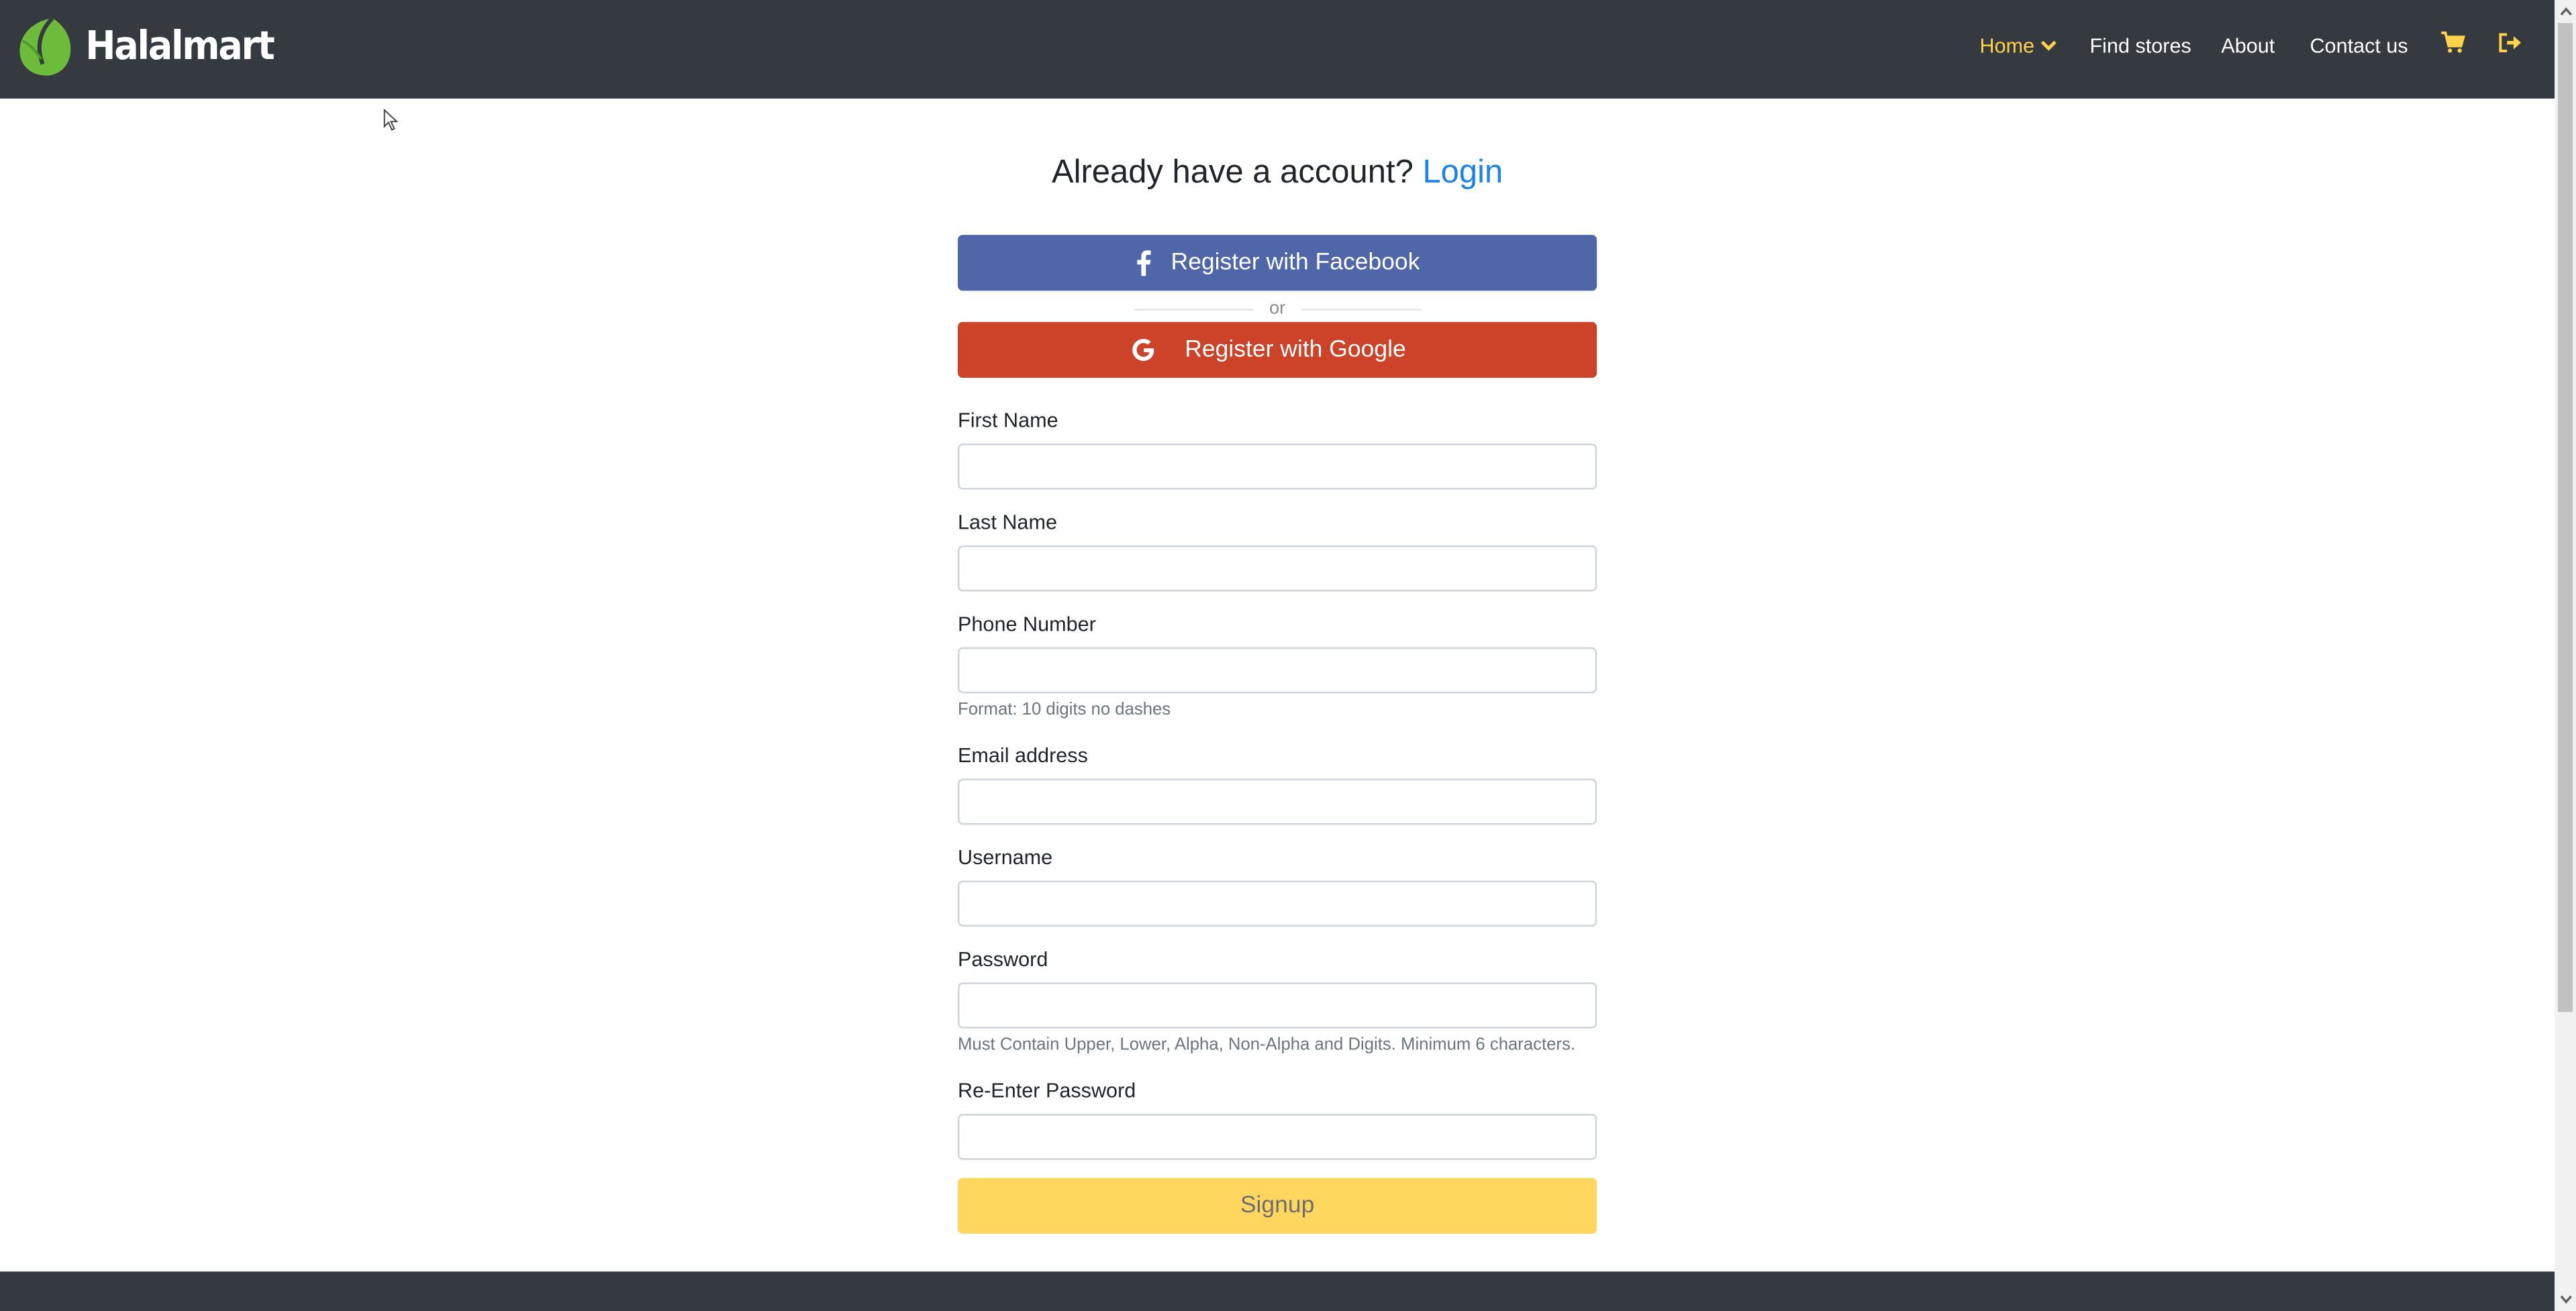 The height and width of the screenshot is (1311, 2576). What do you see at coordinates (1008, 421) in the screenshot?
I see `first-name-label: First Name` at bounding box center [1008, 421].